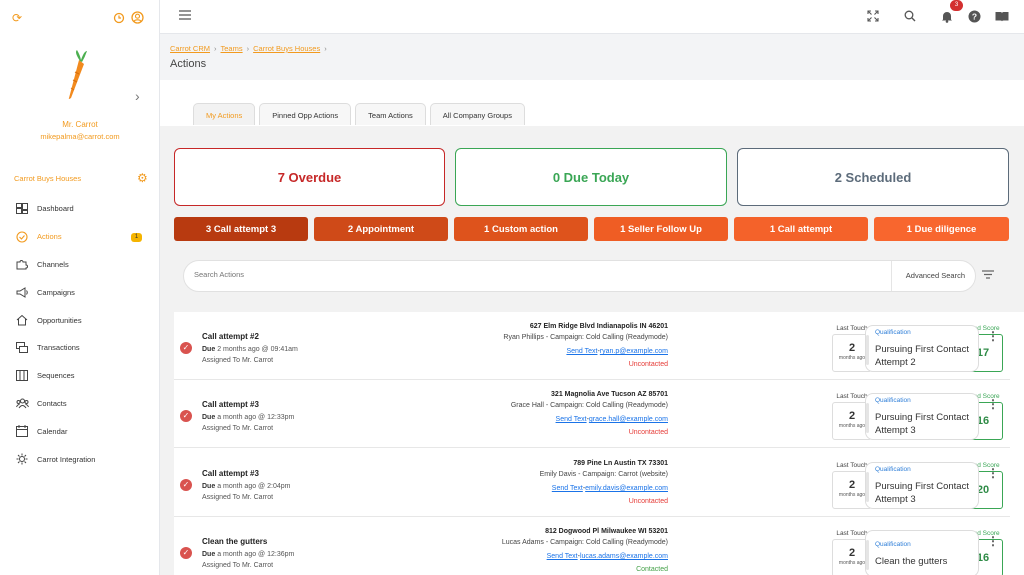  What do you see at coordinates (230, 336) in the screenshot?
I see `action-title: Call attempt #2` at bounding box center [230, 336].